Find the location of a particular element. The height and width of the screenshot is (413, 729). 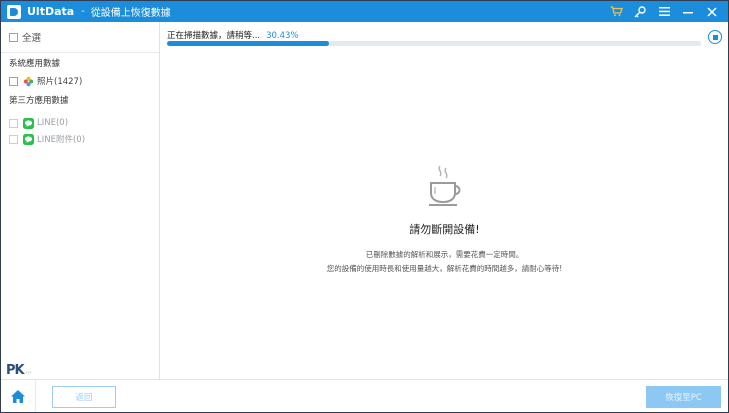

pk-watermark-logo: PK ‹‹‹ is located at coordinates (19, 370).